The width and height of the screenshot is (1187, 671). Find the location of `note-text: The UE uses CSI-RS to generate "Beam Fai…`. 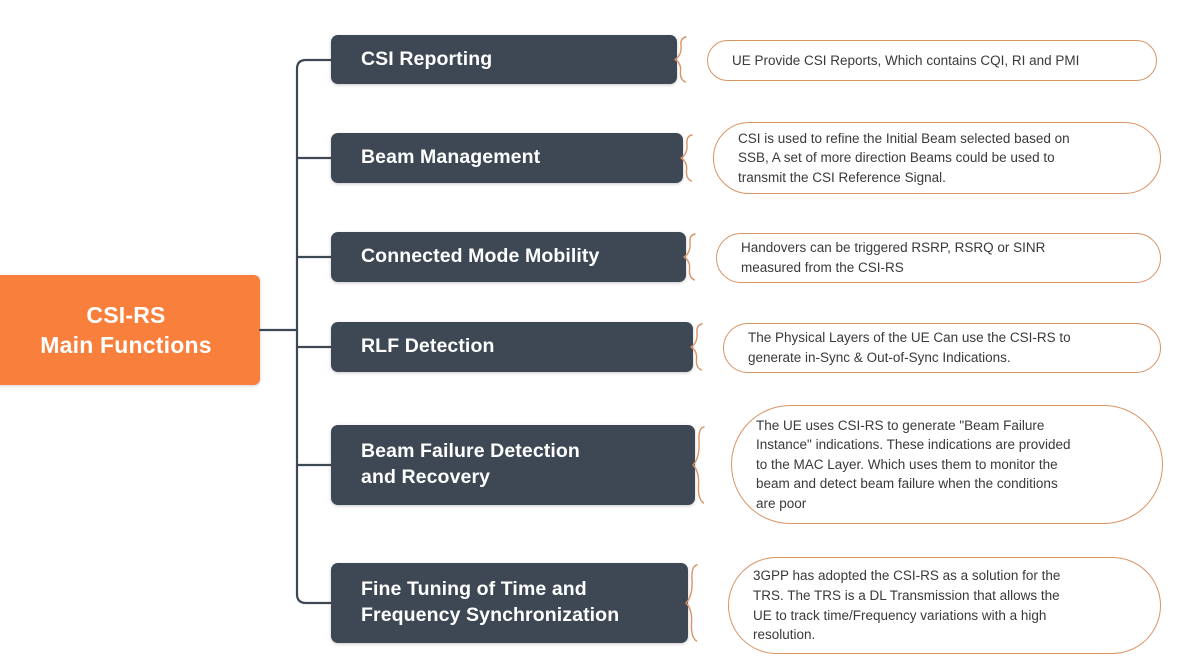

note-text: The UE uses CSI-RS to generate "Beam Fai… is located at coordinates (913, 464).